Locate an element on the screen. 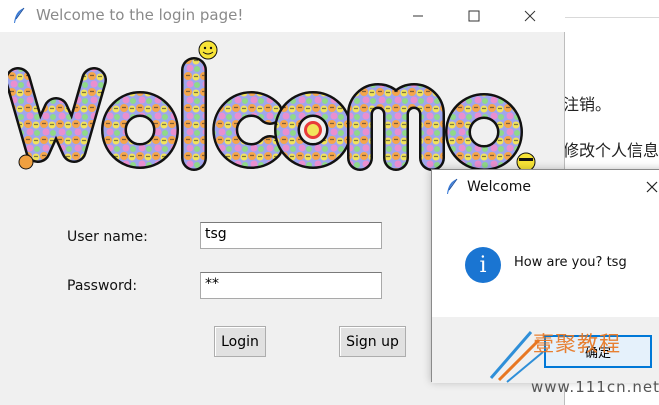  minimize-icon is located at coordinates (418, 16).